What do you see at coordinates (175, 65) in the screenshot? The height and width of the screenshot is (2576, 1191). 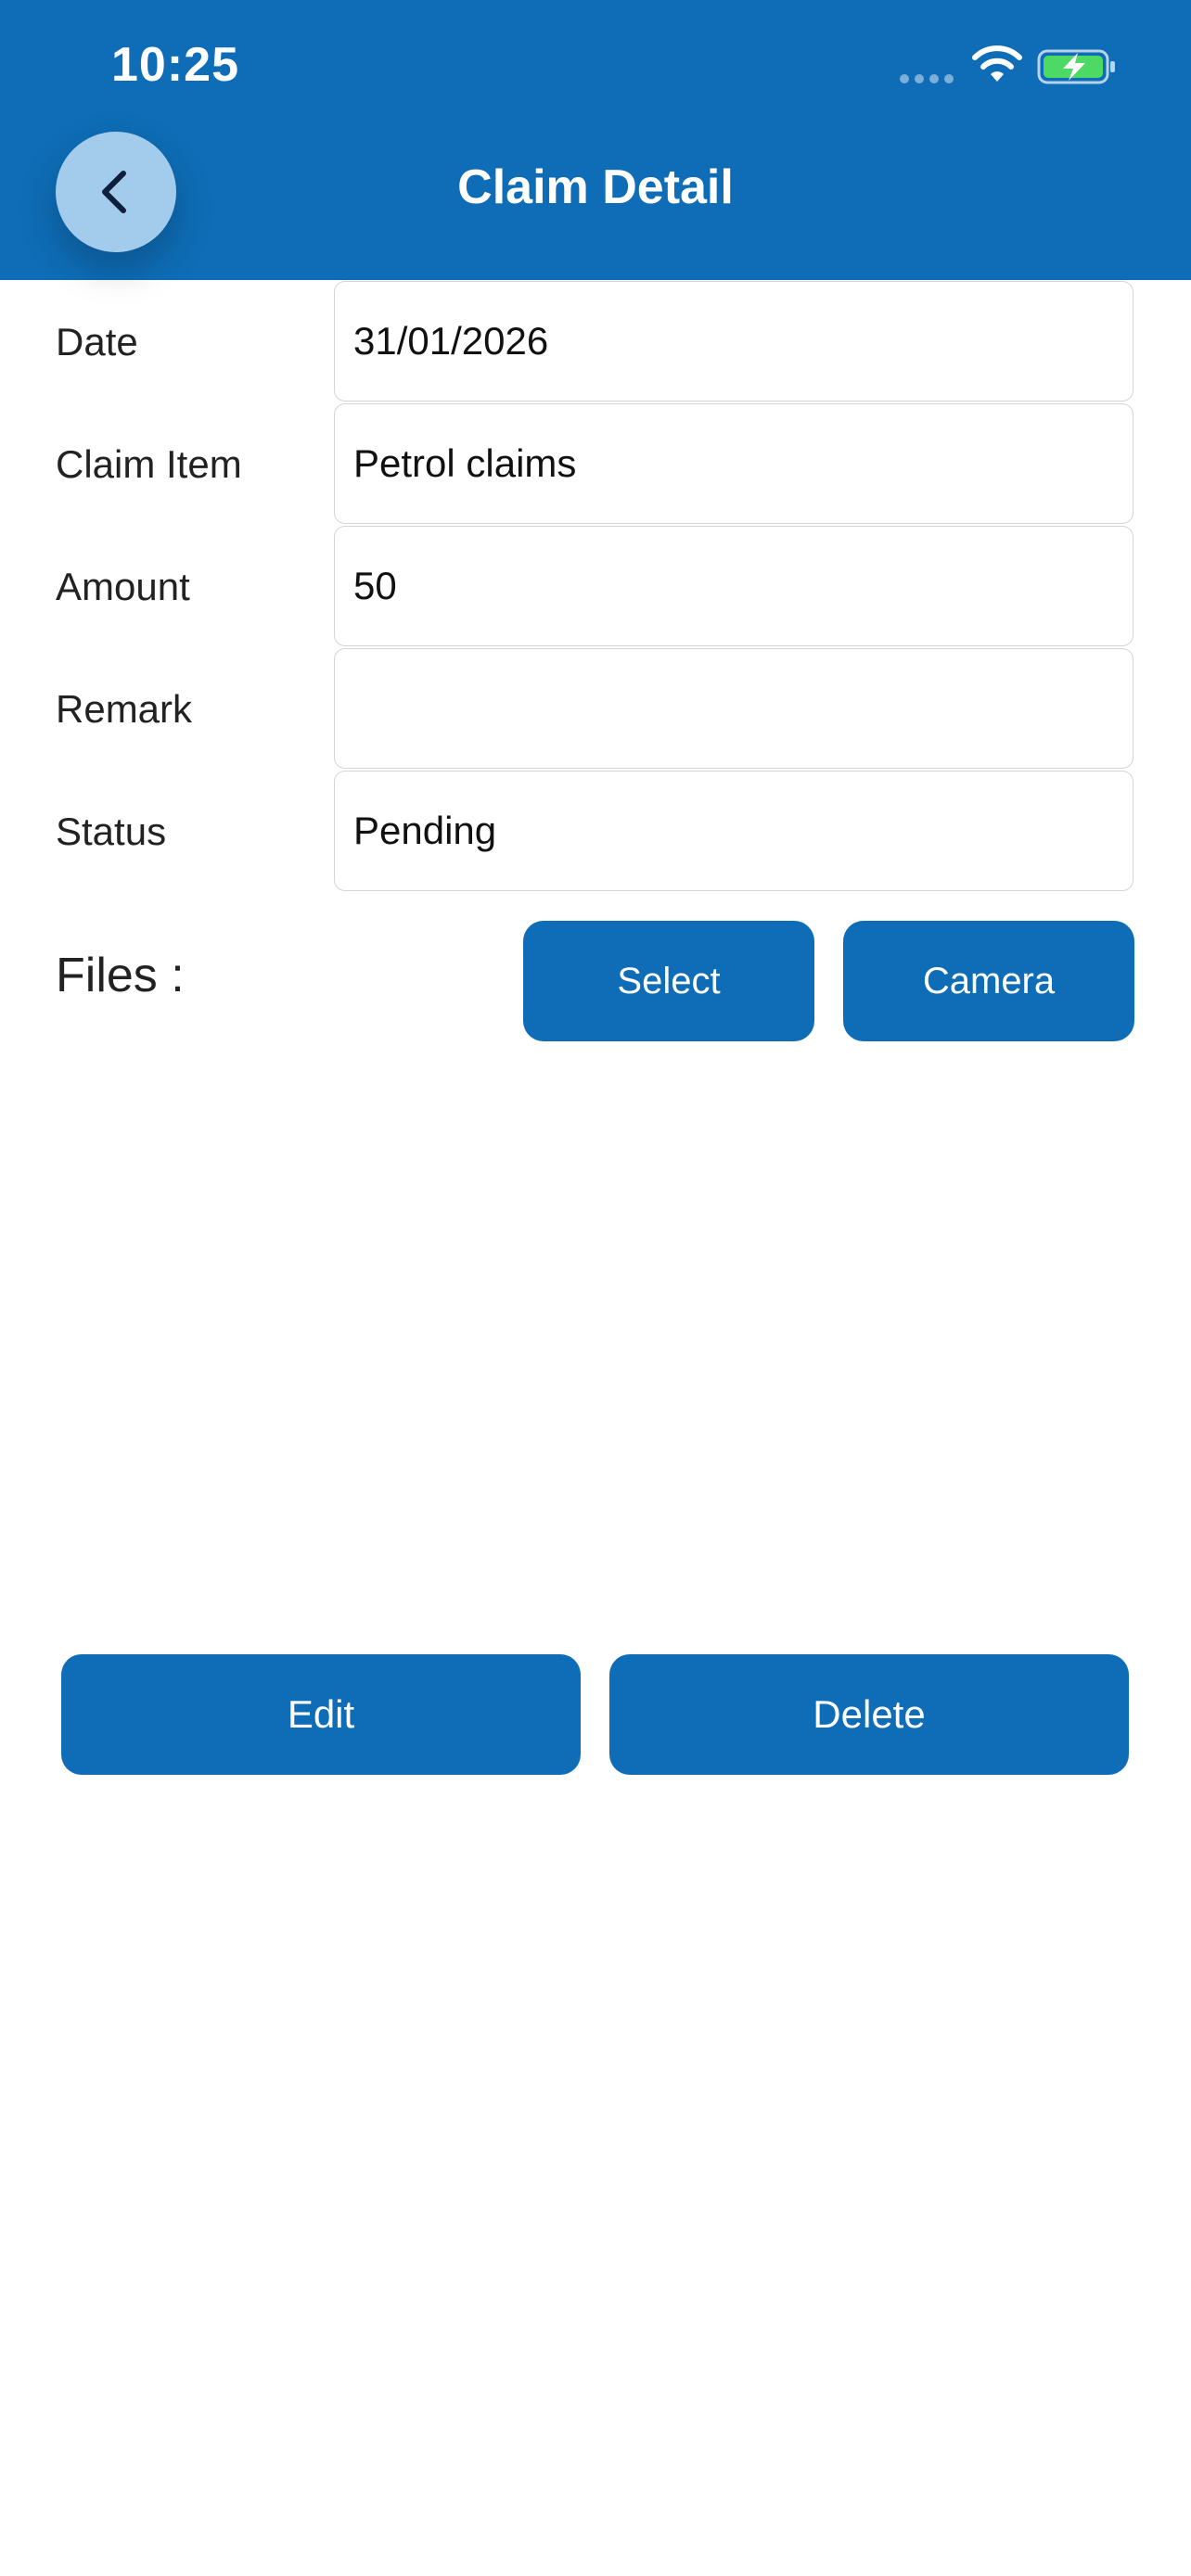 I see `status-time: 10:25` at bounding box center [175, 65].